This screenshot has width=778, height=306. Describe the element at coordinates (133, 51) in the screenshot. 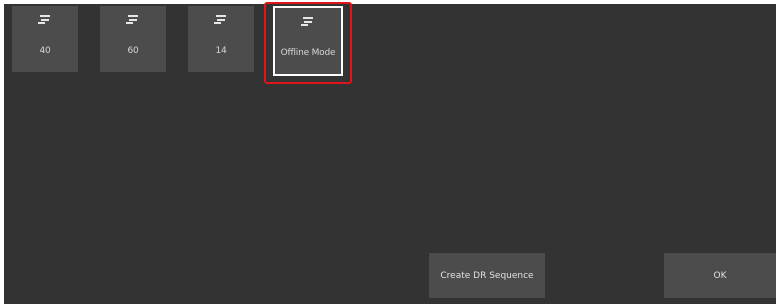

I see `tile-label: 60` at that location.